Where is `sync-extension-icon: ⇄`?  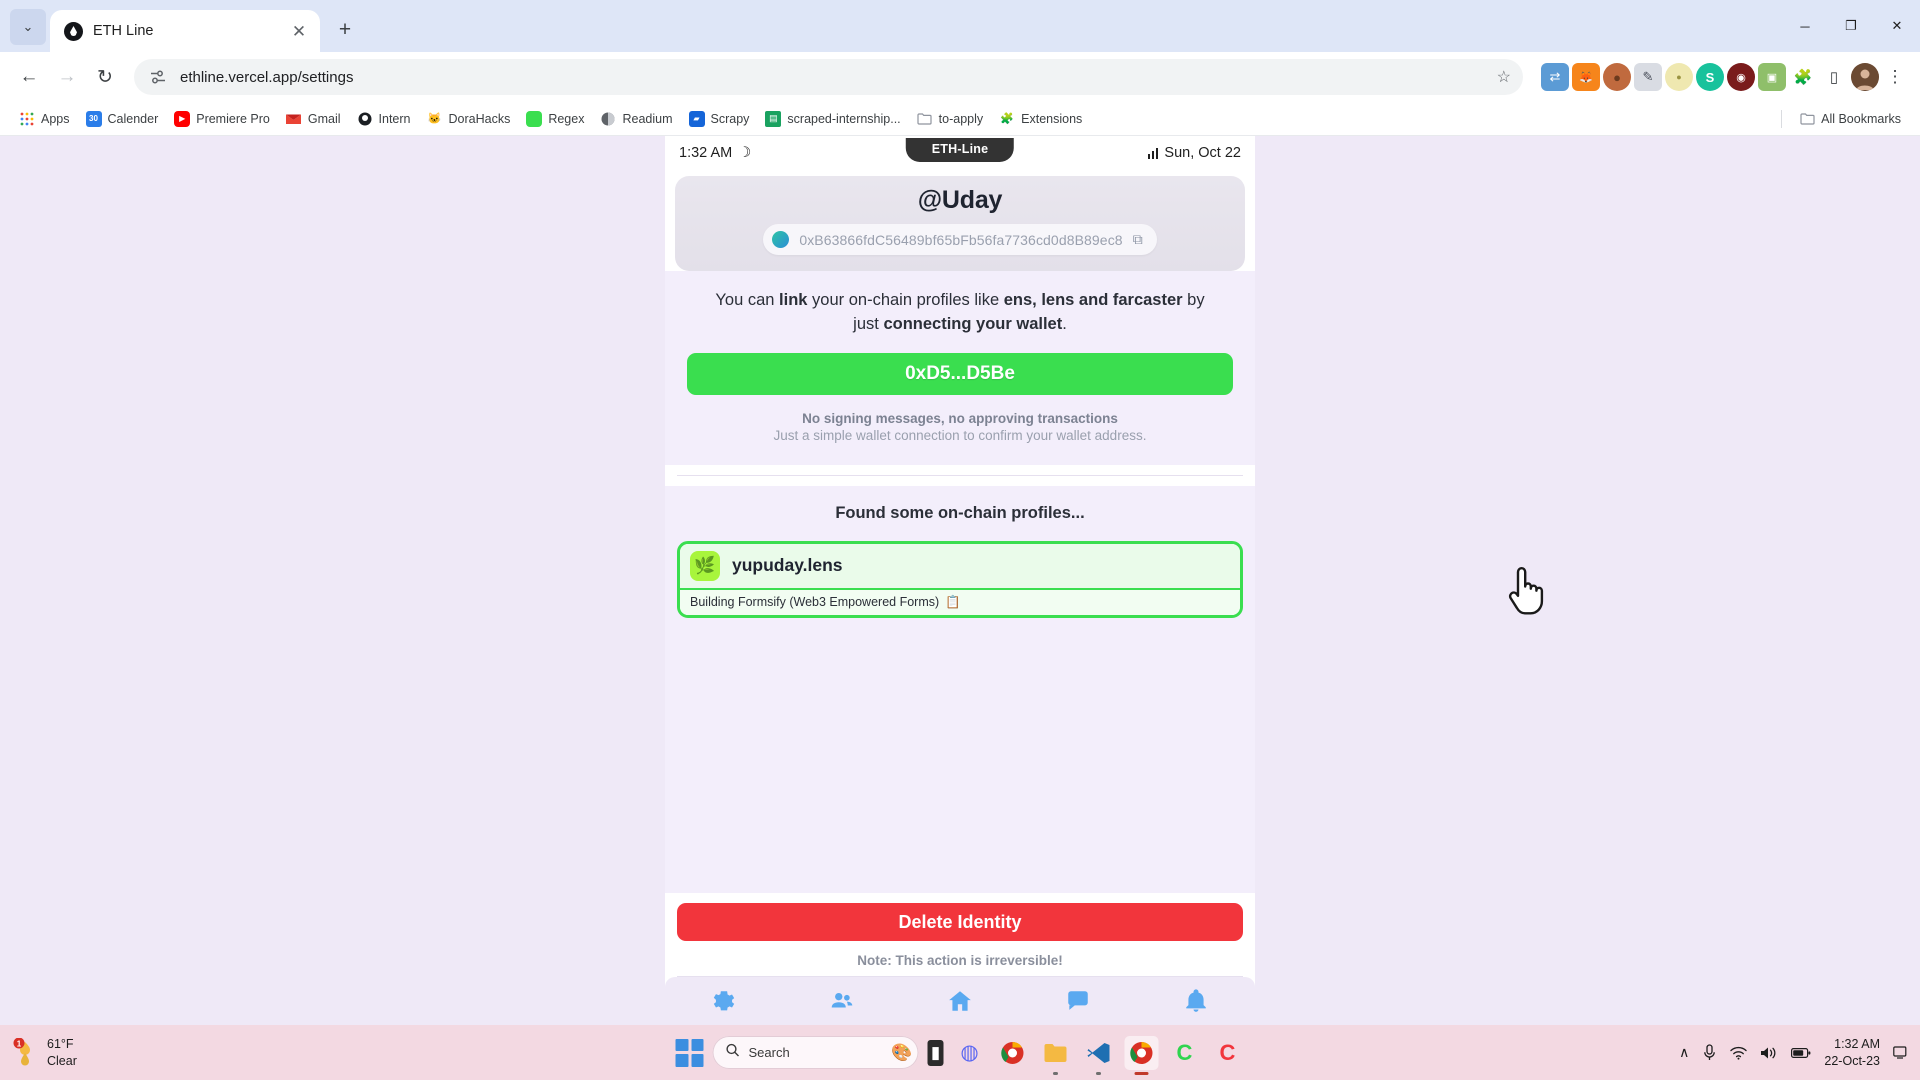
sync-extension-icon: ⇄ is located at coordinates (1555, 77).